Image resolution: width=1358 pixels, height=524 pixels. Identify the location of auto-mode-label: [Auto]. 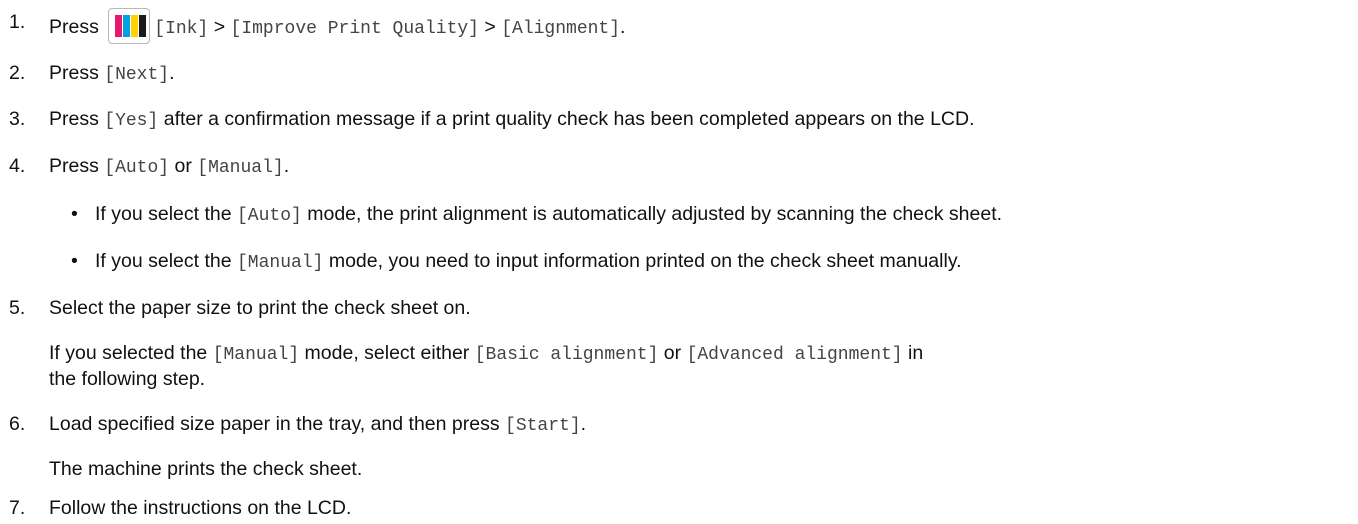
(269, 216).